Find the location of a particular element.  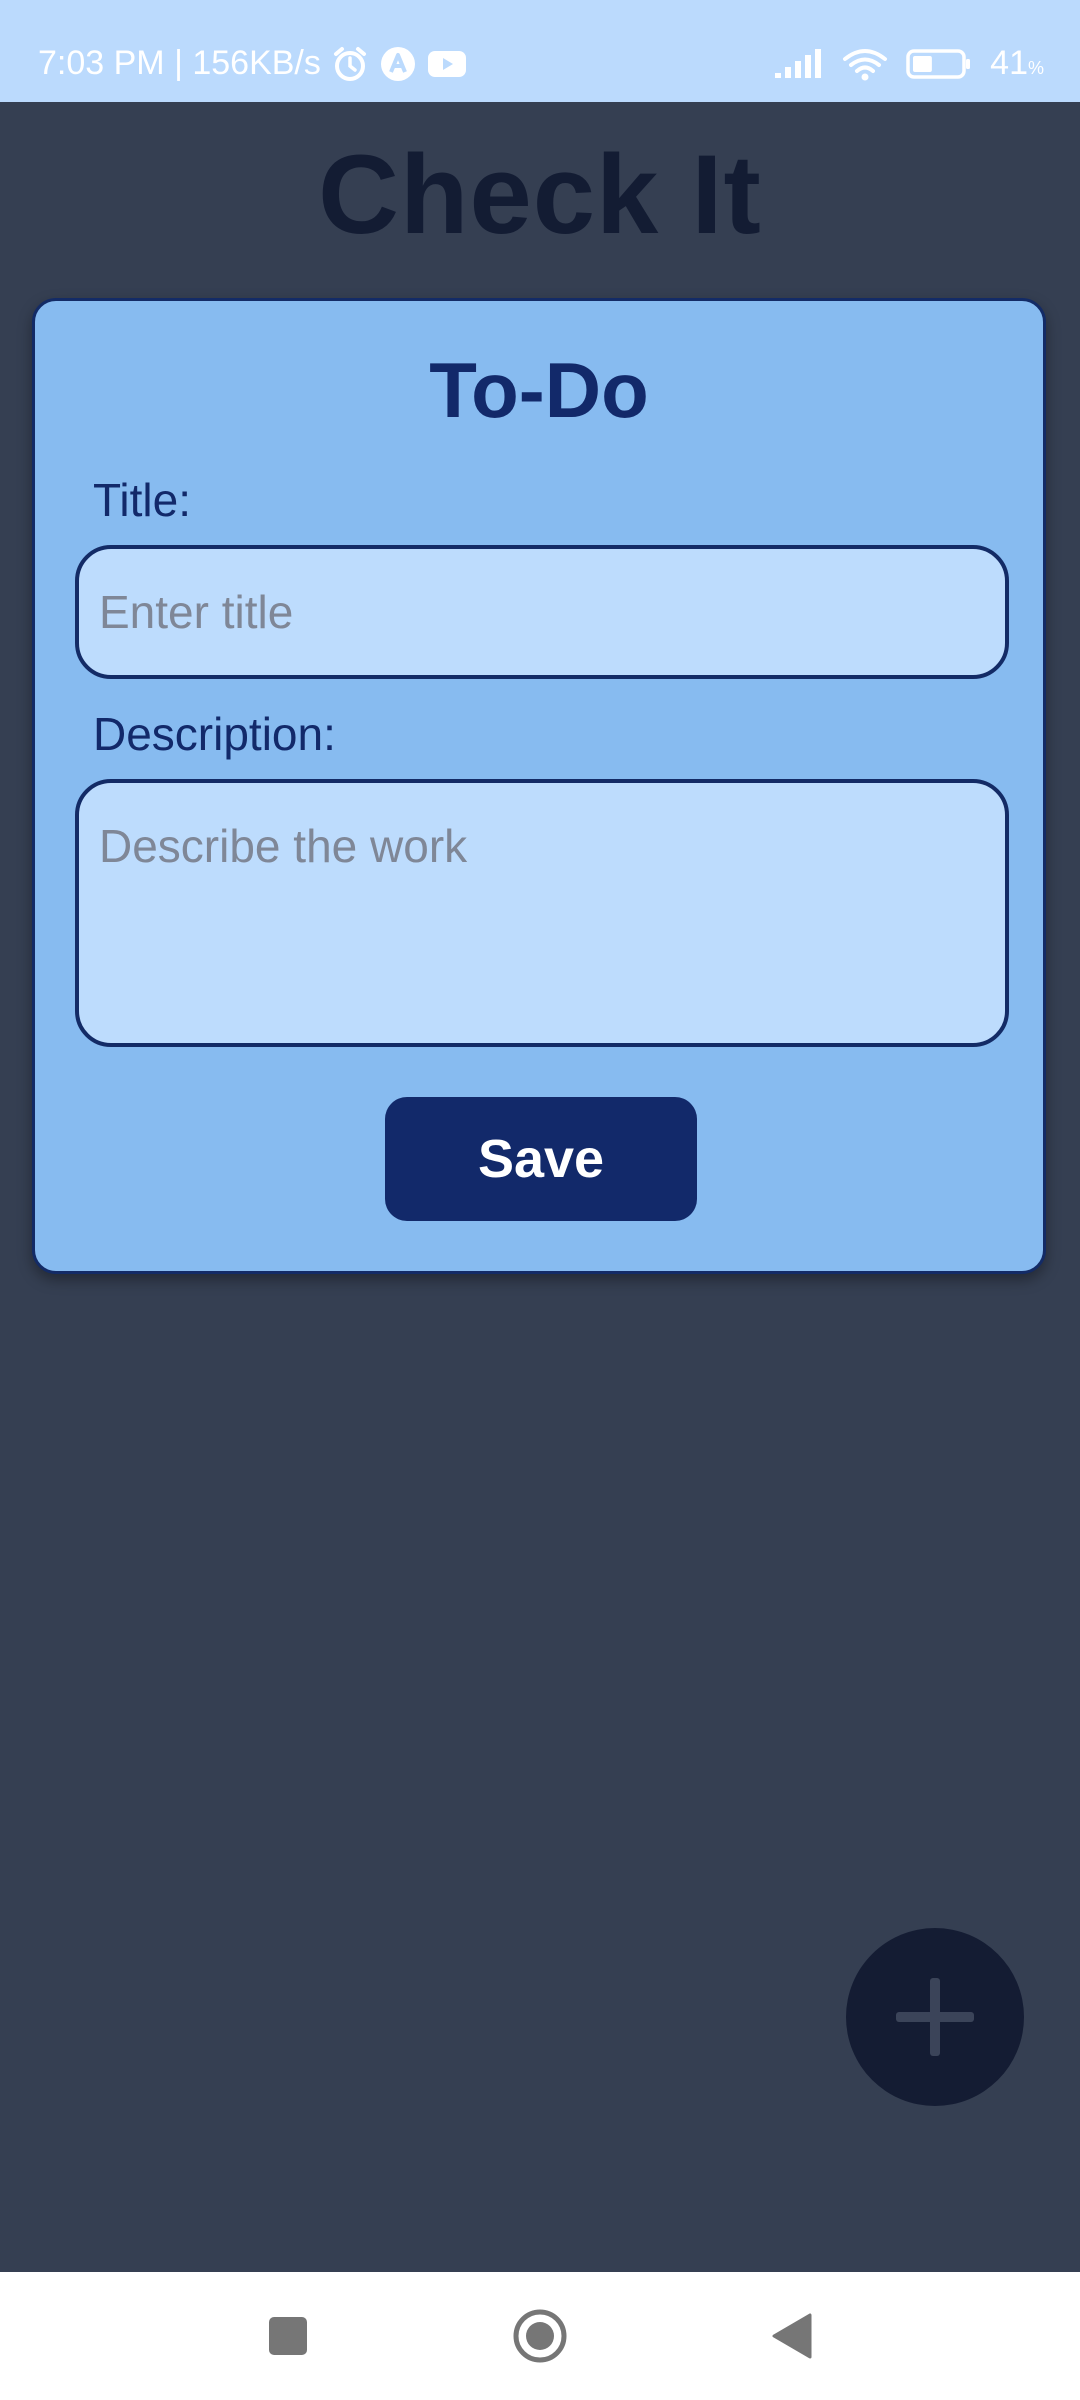

recents-button is located at coordinates (288, 2336).